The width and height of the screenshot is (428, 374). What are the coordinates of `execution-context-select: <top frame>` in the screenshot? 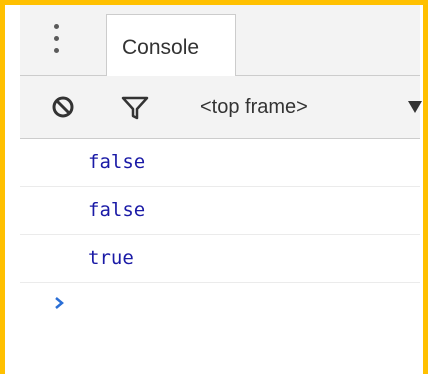 It's located at (311, 107).